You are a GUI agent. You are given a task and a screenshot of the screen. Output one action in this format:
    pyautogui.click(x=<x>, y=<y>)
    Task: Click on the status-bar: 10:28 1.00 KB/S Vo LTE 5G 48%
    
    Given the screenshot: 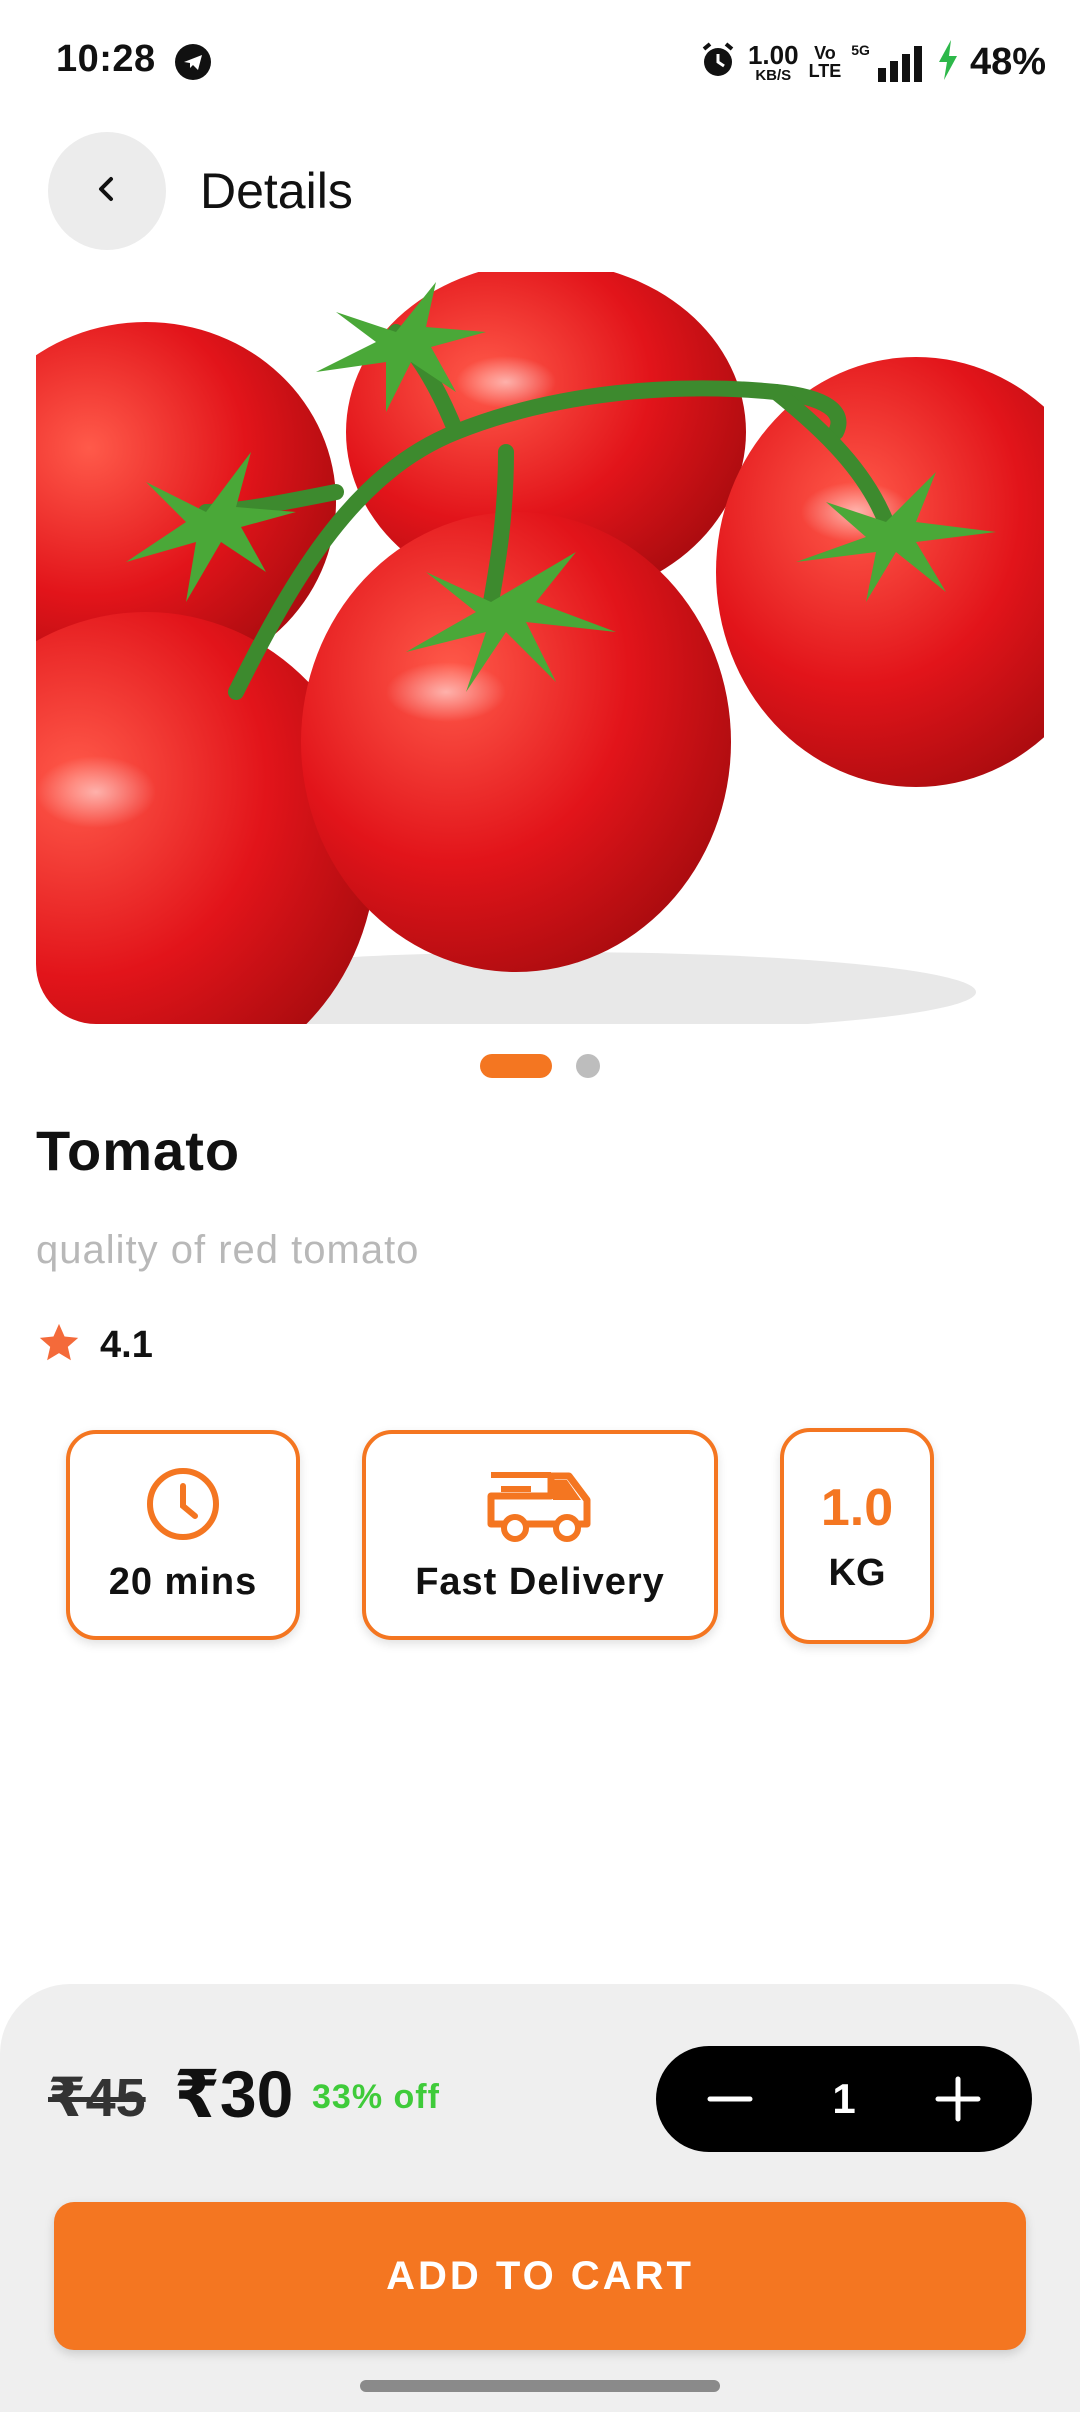 What is the action you would take?
    pyautogui.click(x=540, y=60)
    